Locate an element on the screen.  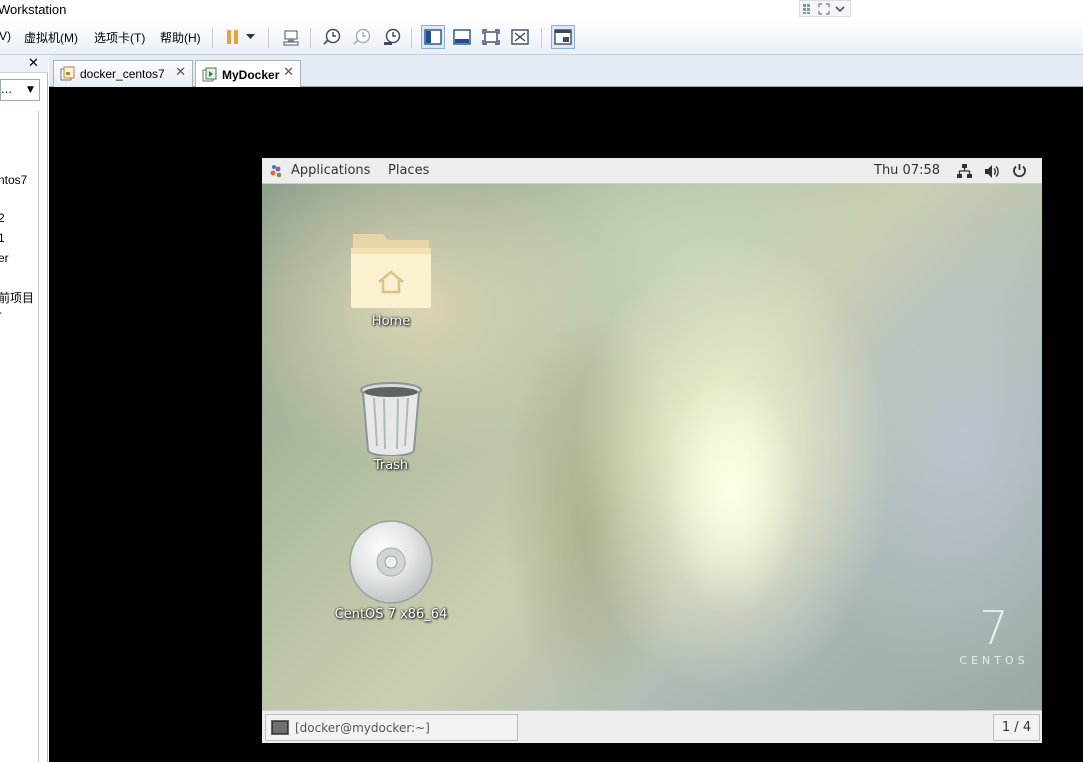
centos-wordmark: CENTOS is located at coordinates (994, 660).